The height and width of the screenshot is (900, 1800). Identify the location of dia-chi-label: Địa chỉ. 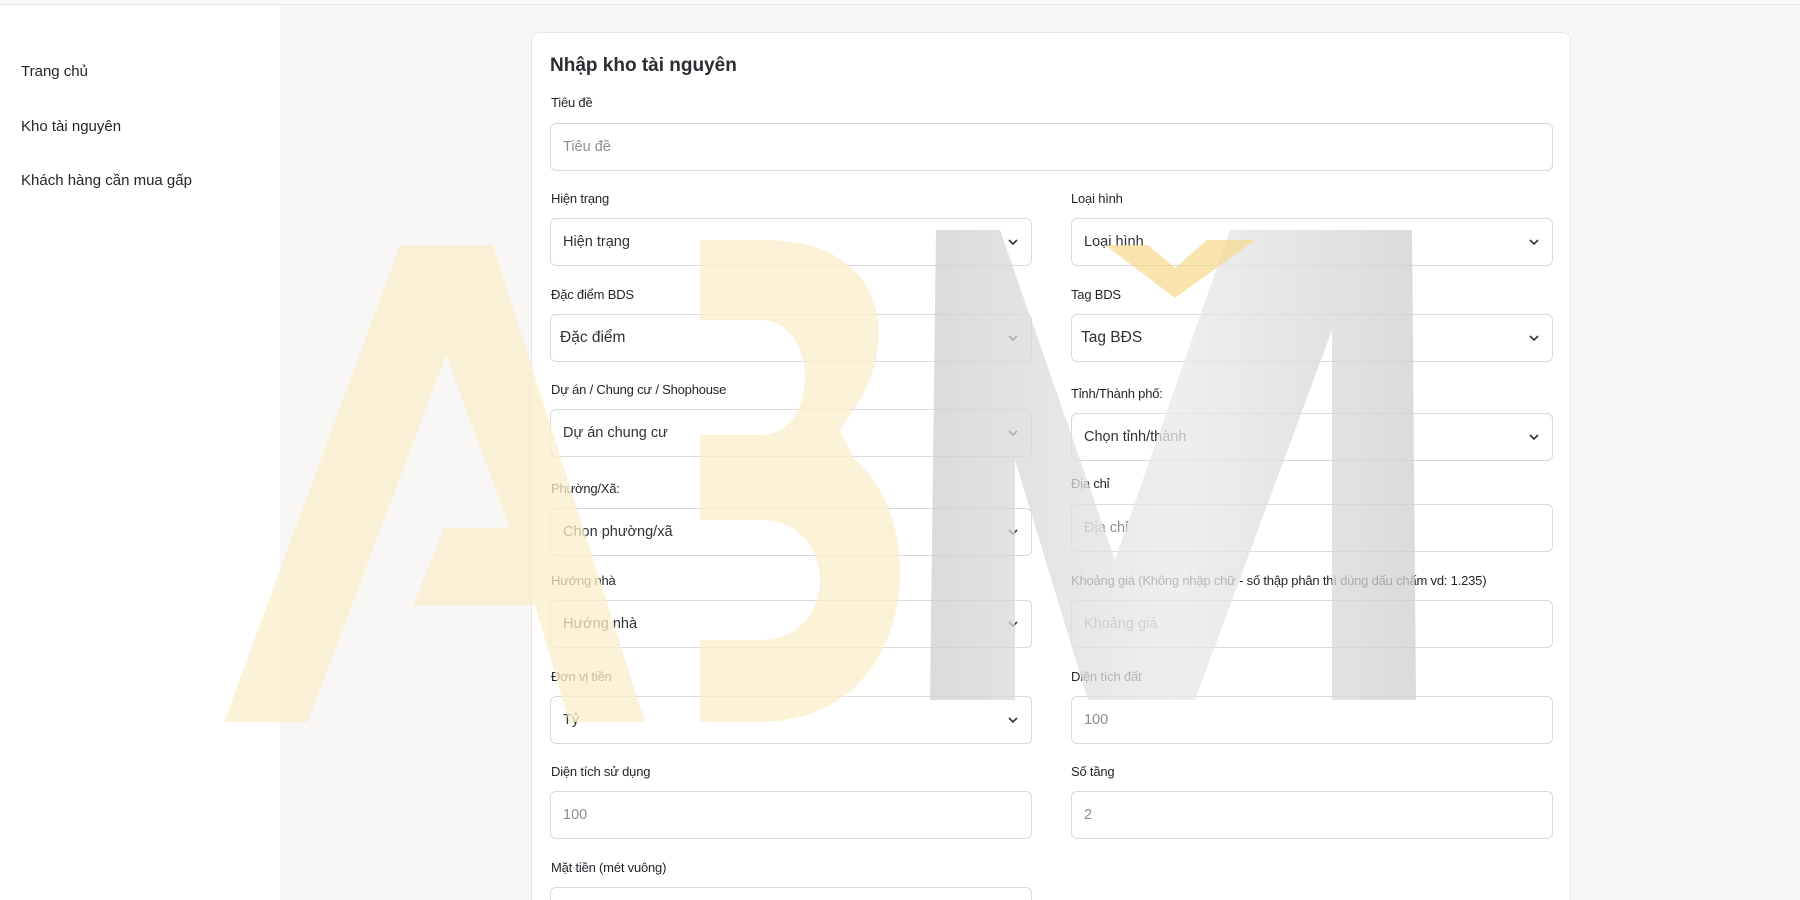
(1090, 483).